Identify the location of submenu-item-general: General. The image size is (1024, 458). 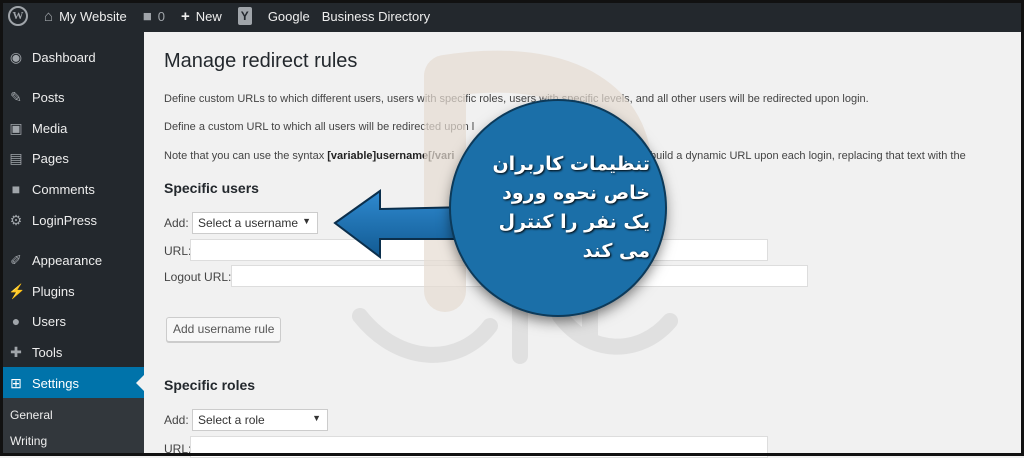
(31, 415).